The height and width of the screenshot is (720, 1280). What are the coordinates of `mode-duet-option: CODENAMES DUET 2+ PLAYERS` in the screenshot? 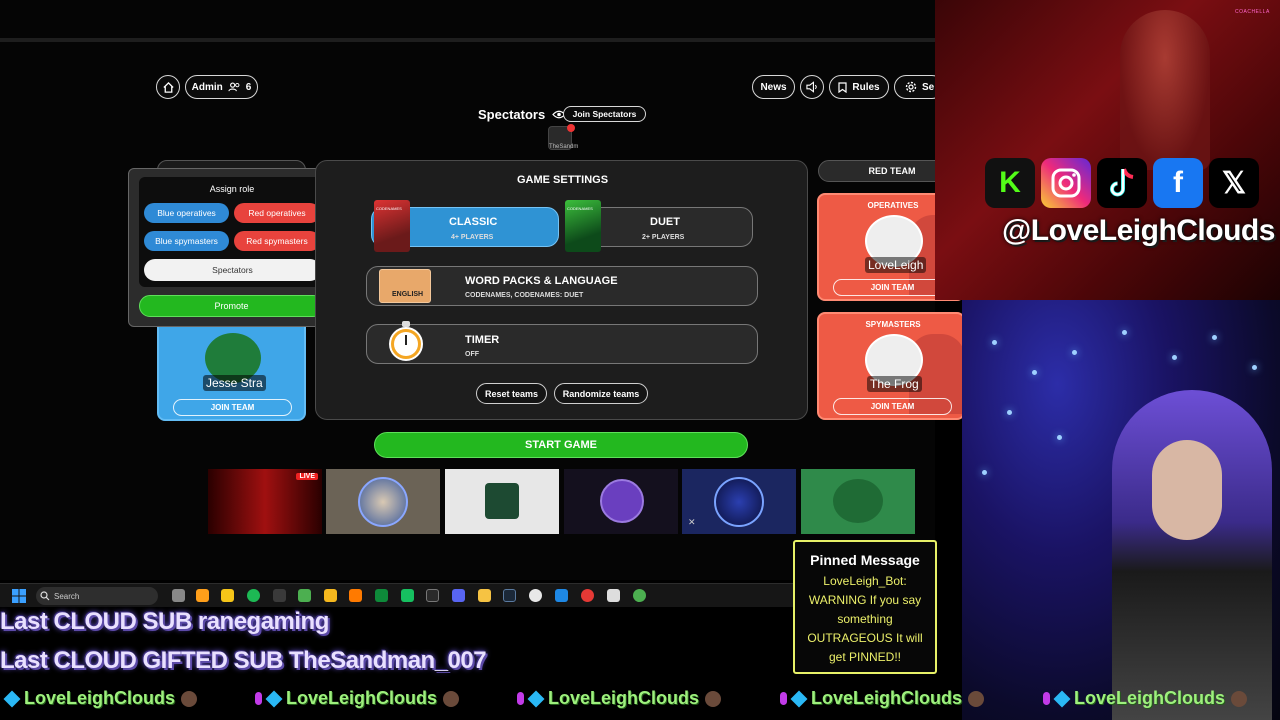 It's located at (659, 226).